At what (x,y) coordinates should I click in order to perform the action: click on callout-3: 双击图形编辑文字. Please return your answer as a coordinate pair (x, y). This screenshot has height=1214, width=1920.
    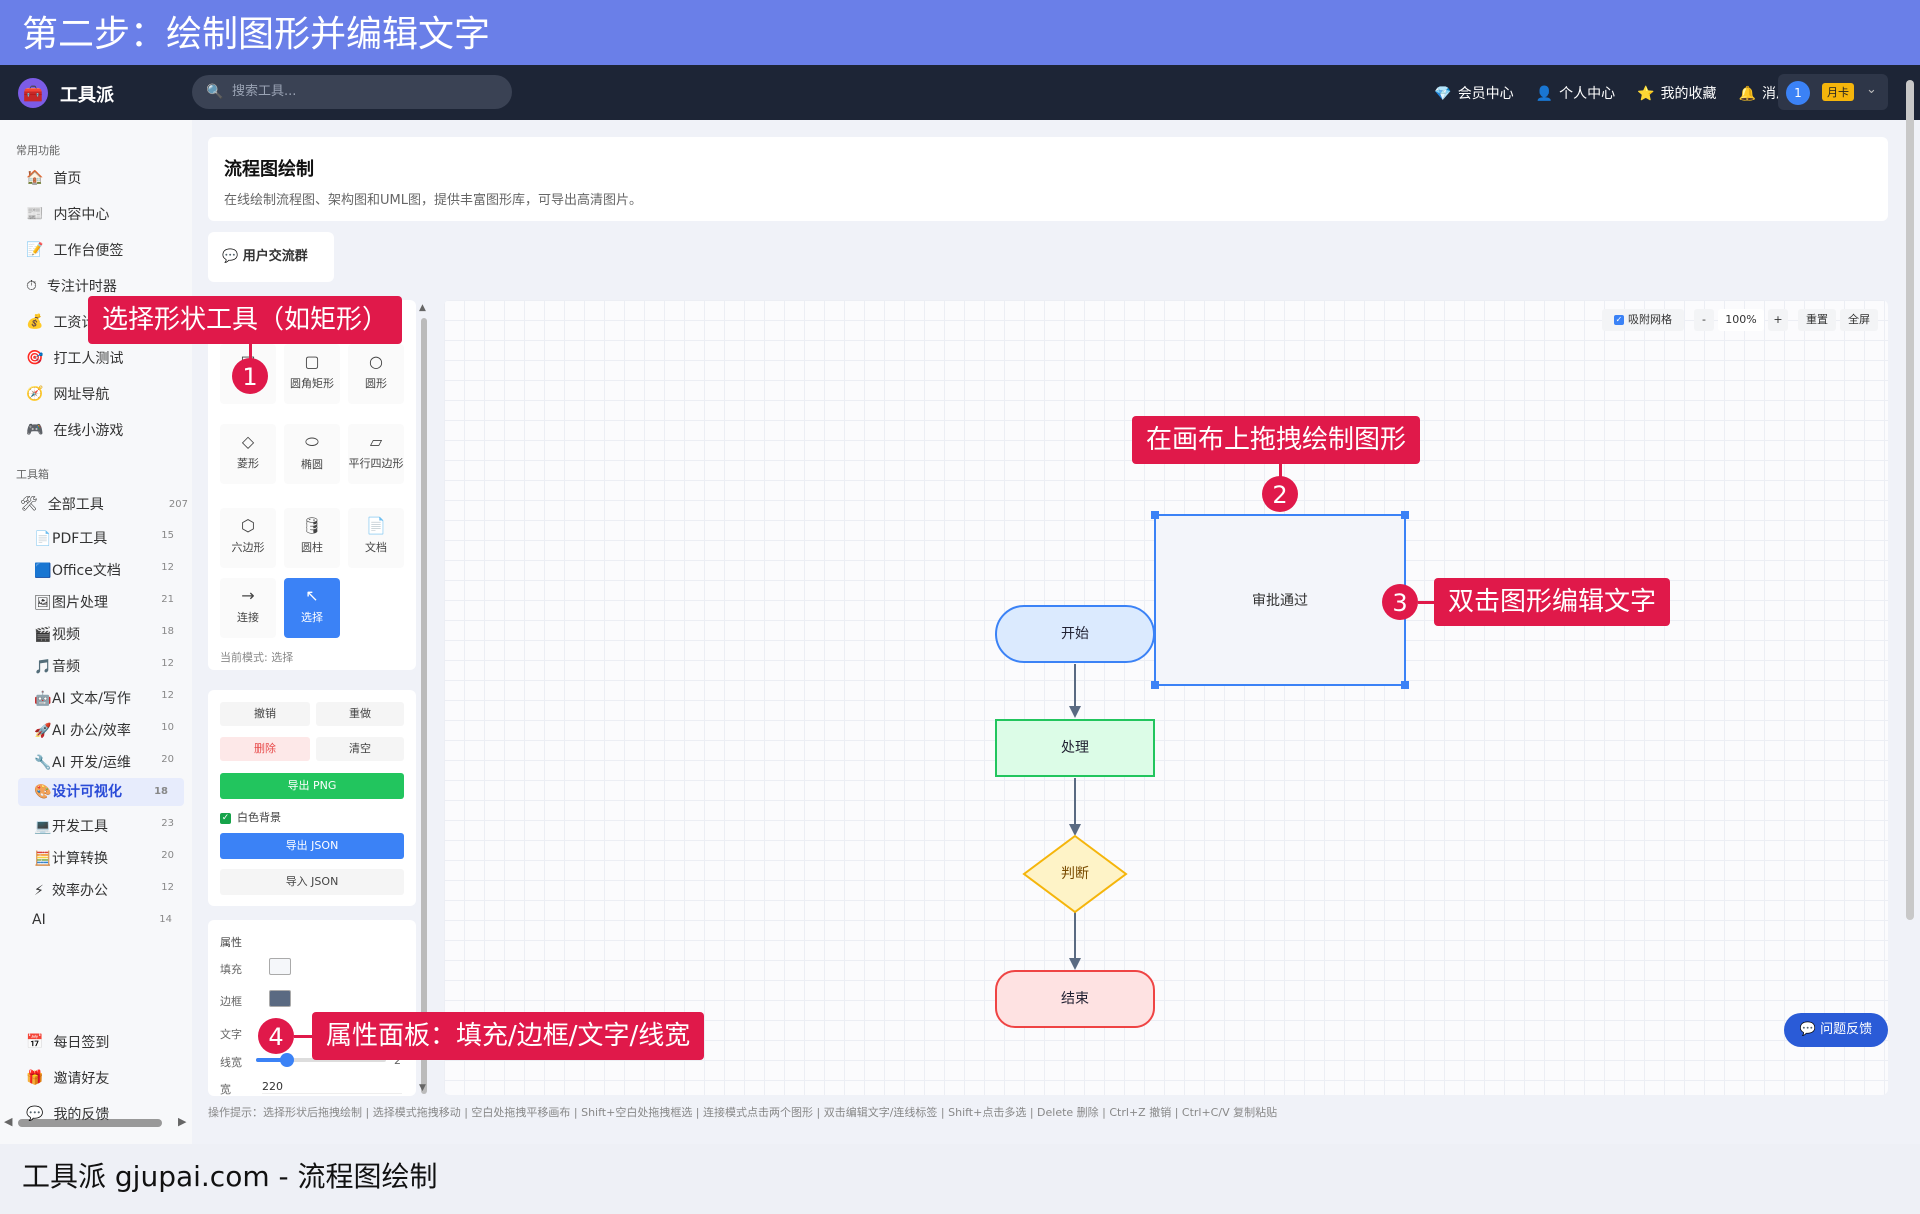
    Looking at the image, I should click on (1552, 602).